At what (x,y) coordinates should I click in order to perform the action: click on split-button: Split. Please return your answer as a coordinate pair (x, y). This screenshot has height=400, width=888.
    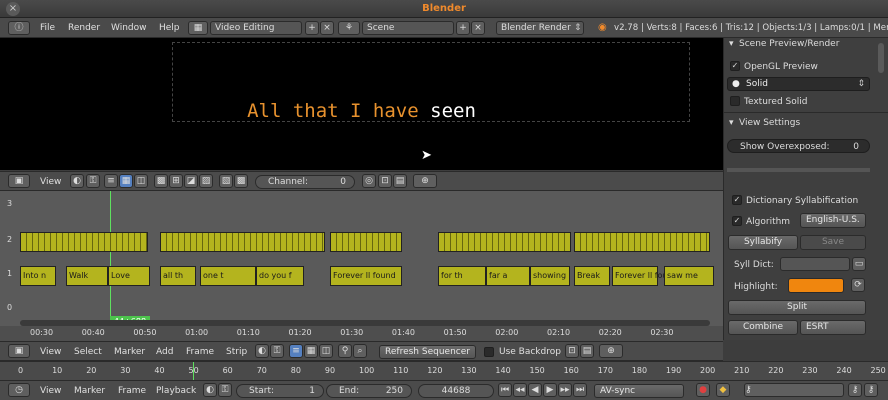
    Looking at the image, I should click on (797, 307).